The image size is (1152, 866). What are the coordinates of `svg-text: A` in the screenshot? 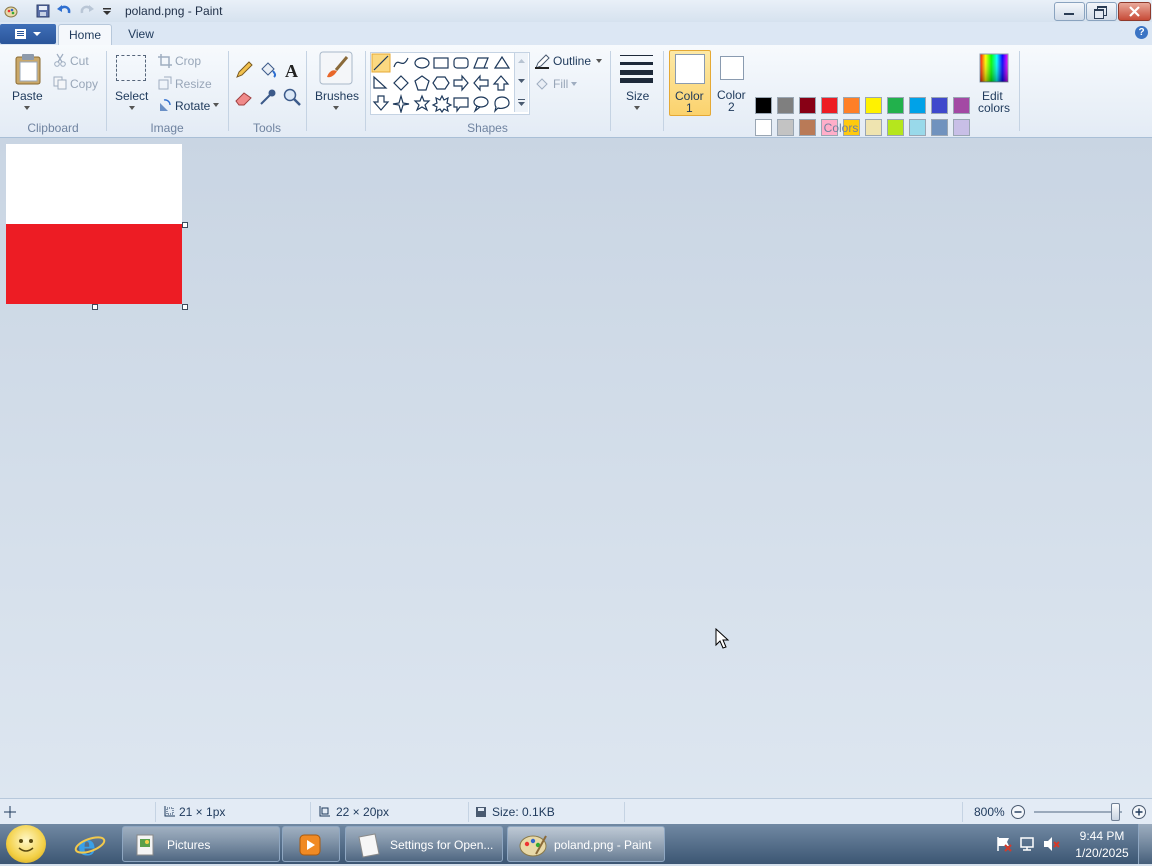 It's located at (291, 70).